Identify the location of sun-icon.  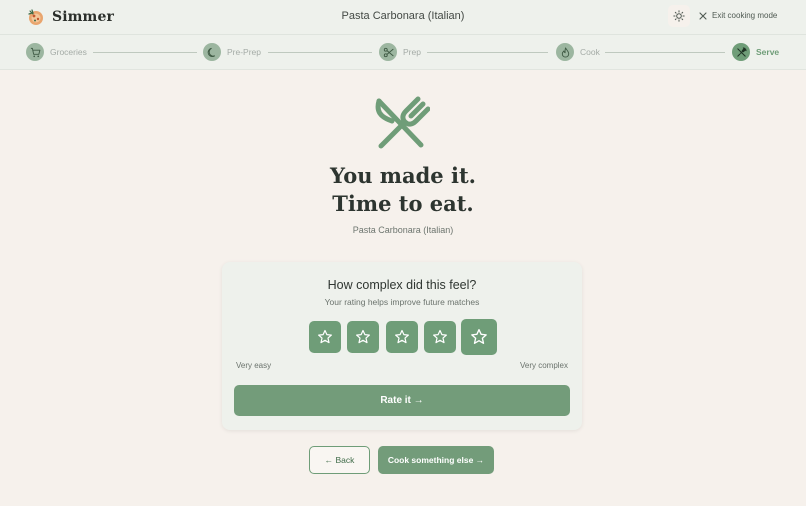
(679, 16).